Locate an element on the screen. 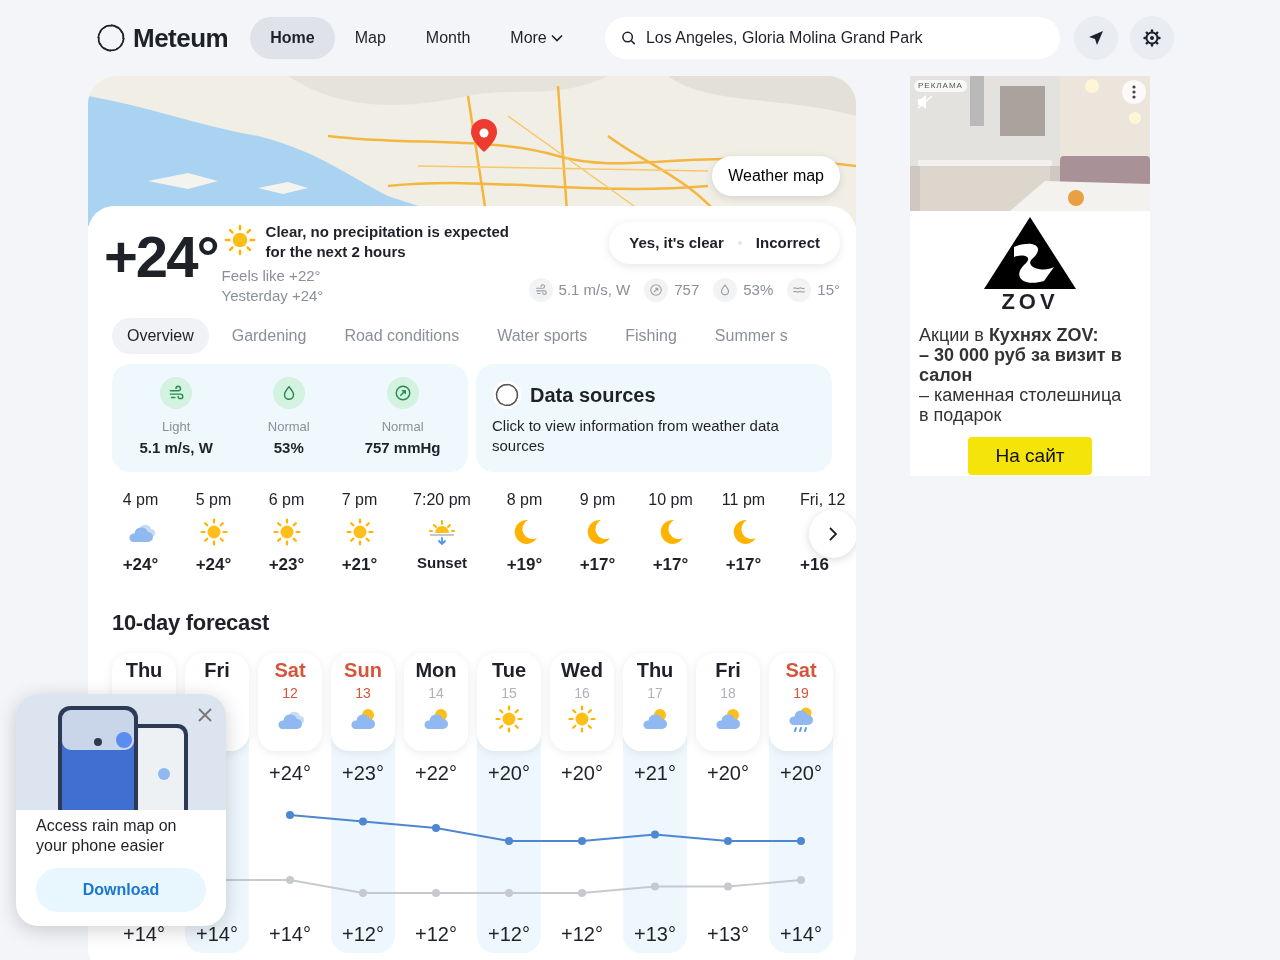  ad-text: Акции в Кухнях ZOV: – 30 000 руб за визит в салон – каменная столешница в подарок is located at coordinates (1020, 375).